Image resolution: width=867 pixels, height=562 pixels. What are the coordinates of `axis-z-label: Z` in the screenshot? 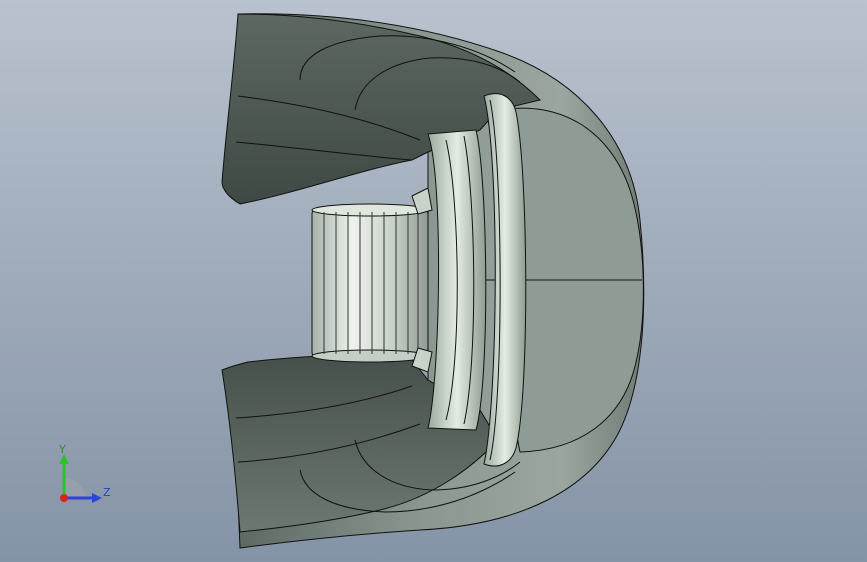 It's located at (107, 492).